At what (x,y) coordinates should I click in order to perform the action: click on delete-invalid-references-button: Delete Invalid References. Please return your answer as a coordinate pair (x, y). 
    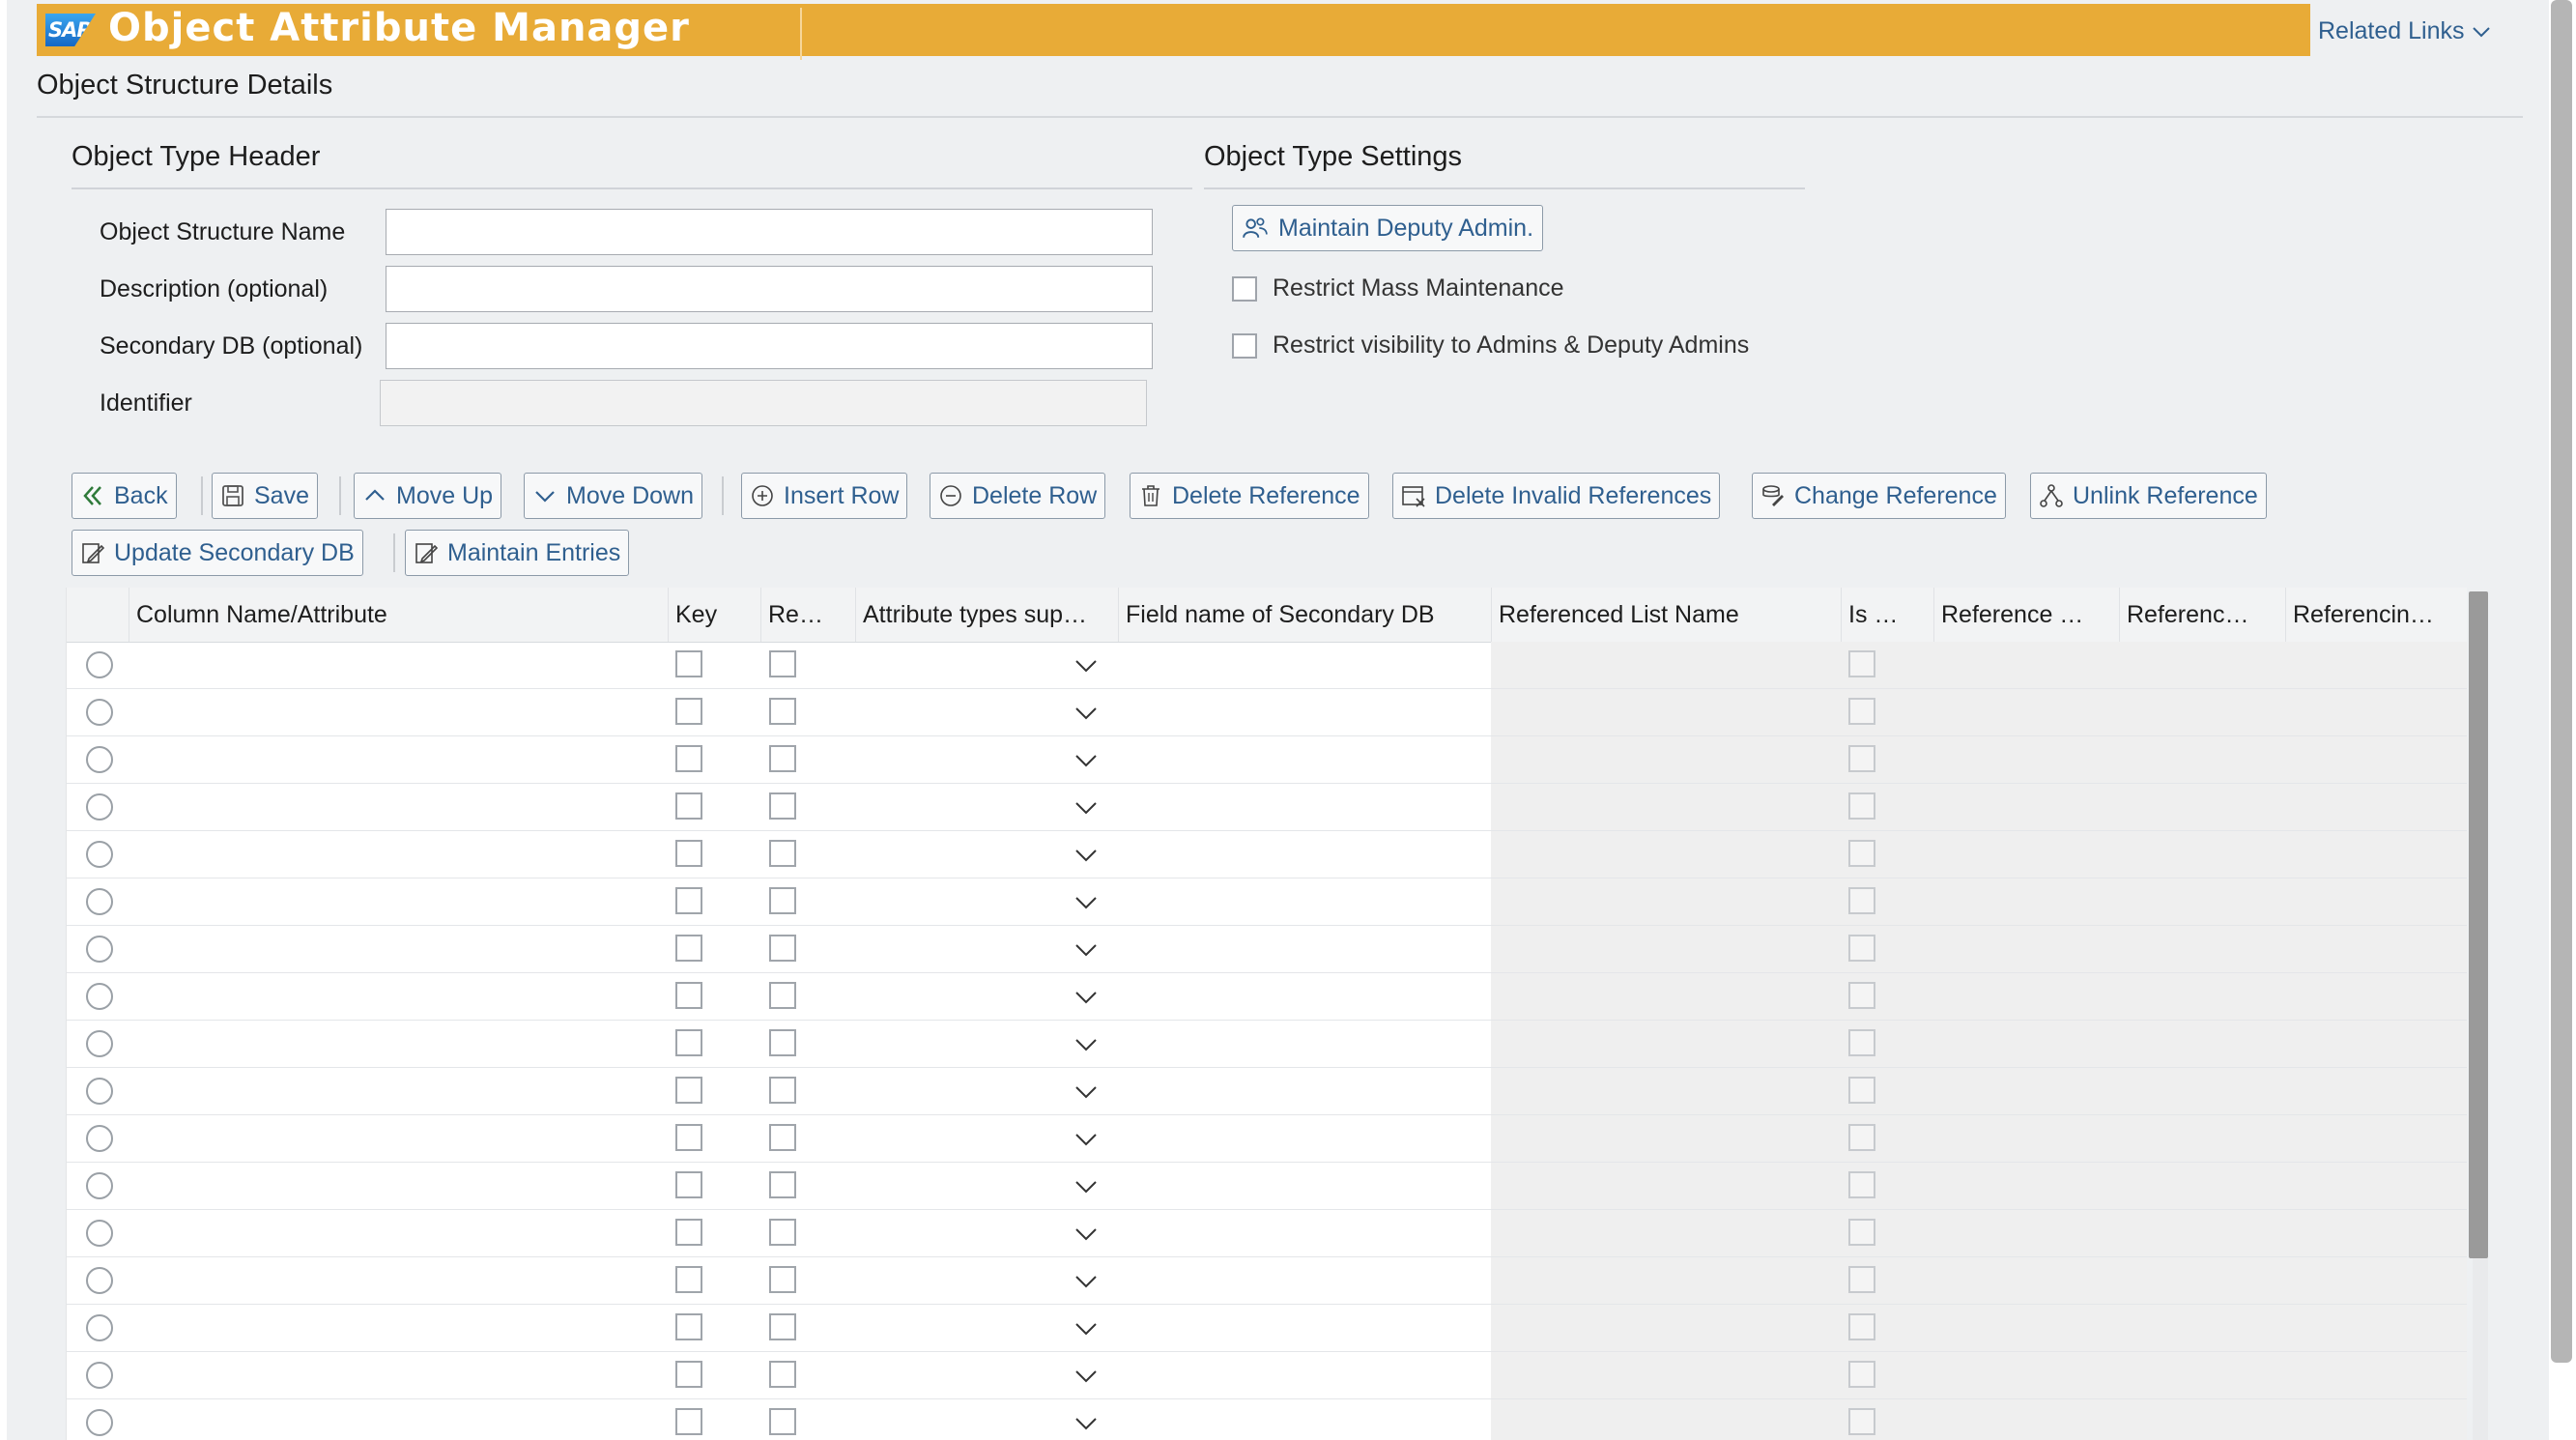
    Looking at the image, I should click on (1557, 496).